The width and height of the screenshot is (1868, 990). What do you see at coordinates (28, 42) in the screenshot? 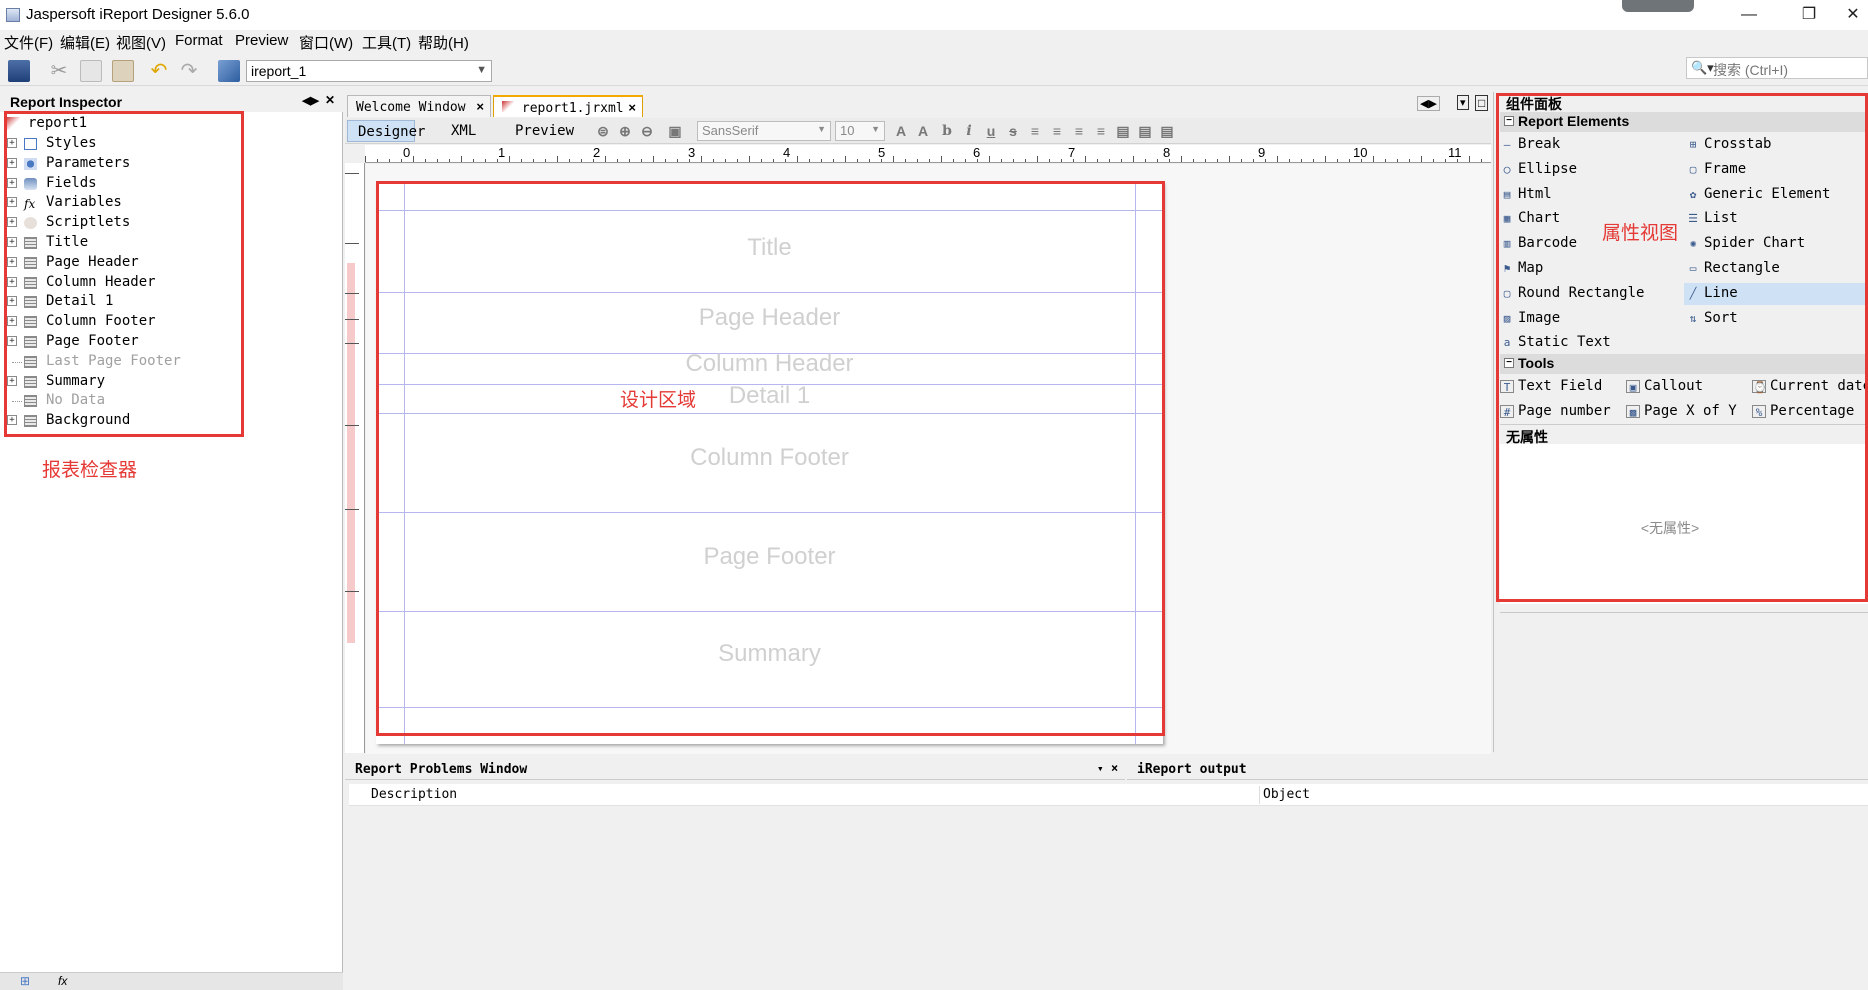
I see `menu-file: 文件(F)` at bounding box center [28, 42].